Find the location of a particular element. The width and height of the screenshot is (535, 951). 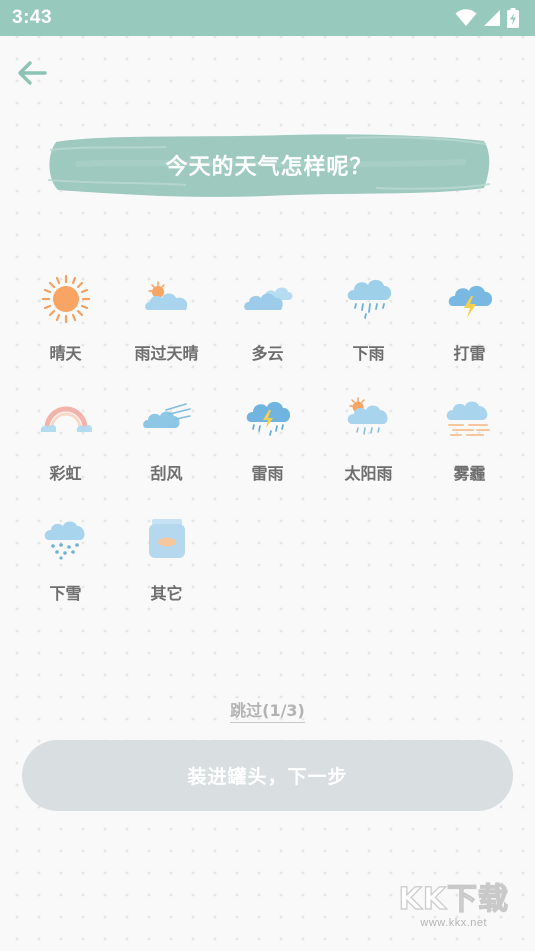

weather-option-other: 其它 is located at coordinates (166, 558).